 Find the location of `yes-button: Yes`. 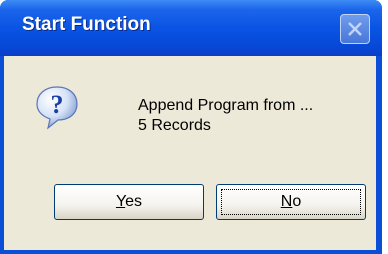

yes-button: Yes is located at coordinates (129, 202).